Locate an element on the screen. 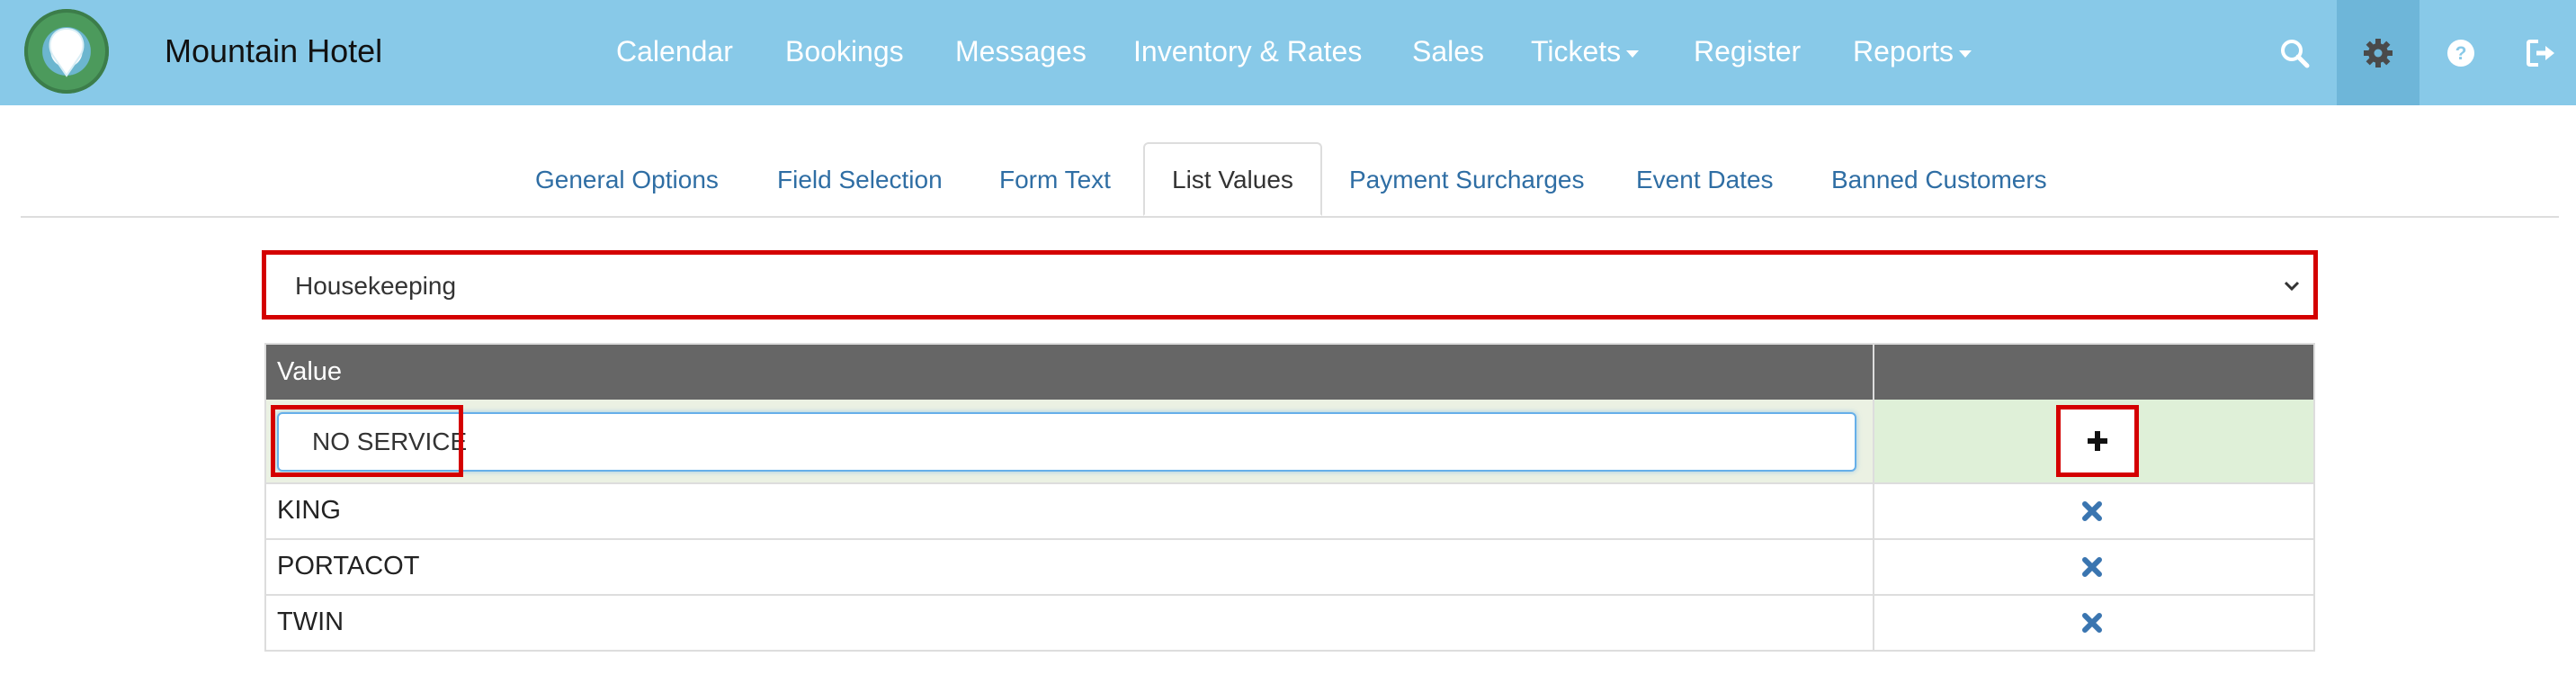 The image size is (2576, 693). plus-icon is located at coordinates (2097, 441).